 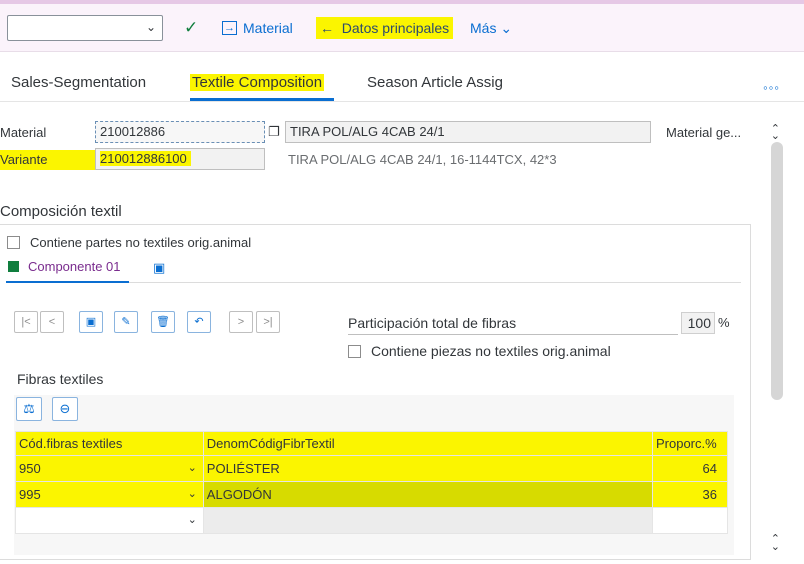 What do you see at coordinates (241, 322) in the screenshot?
I see `next-page-icon: >` at bounding box center [241, 322].